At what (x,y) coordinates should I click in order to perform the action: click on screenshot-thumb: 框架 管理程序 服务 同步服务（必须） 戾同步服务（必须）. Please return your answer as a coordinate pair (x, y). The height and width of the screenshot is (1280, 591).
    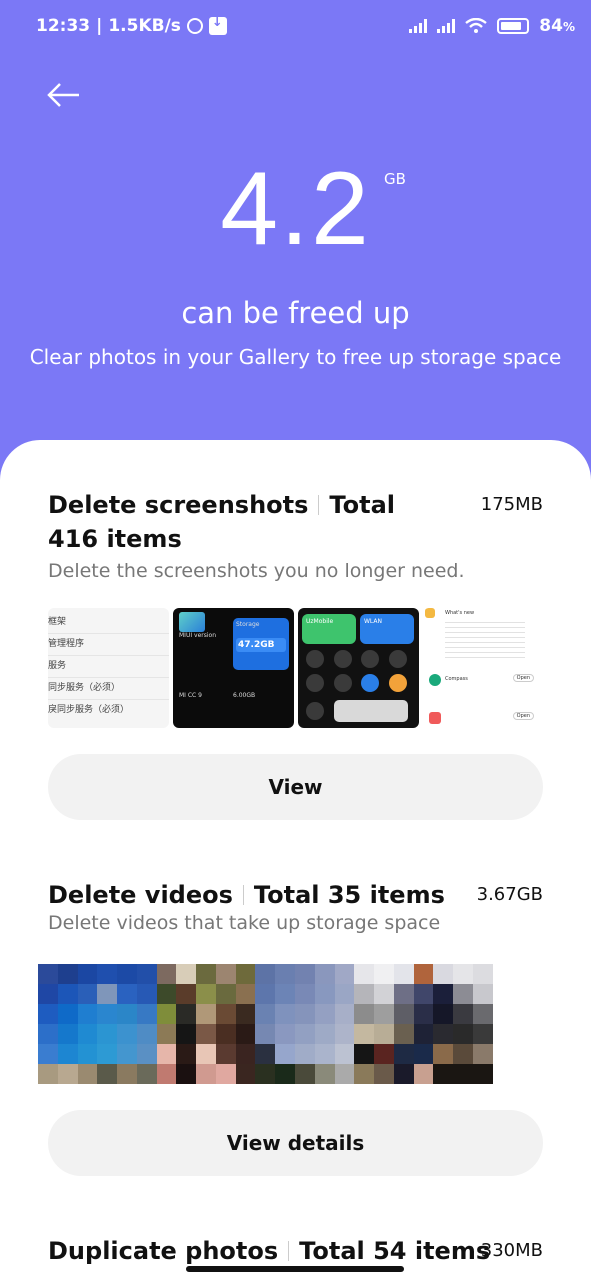
    Looking at the image, I should click on (108, 668).